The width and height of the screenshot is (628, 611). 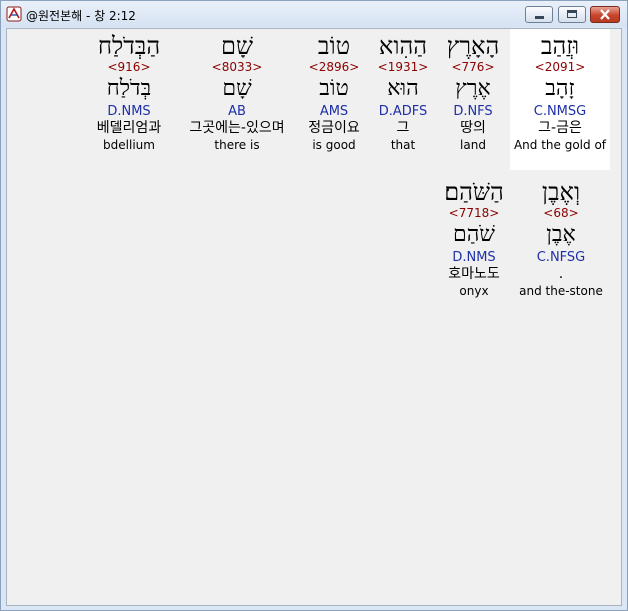 What do you see at coordinates (237, 68) in the screenshot?
I see `strong-number: <8033>` at bounding box center [237, 68].